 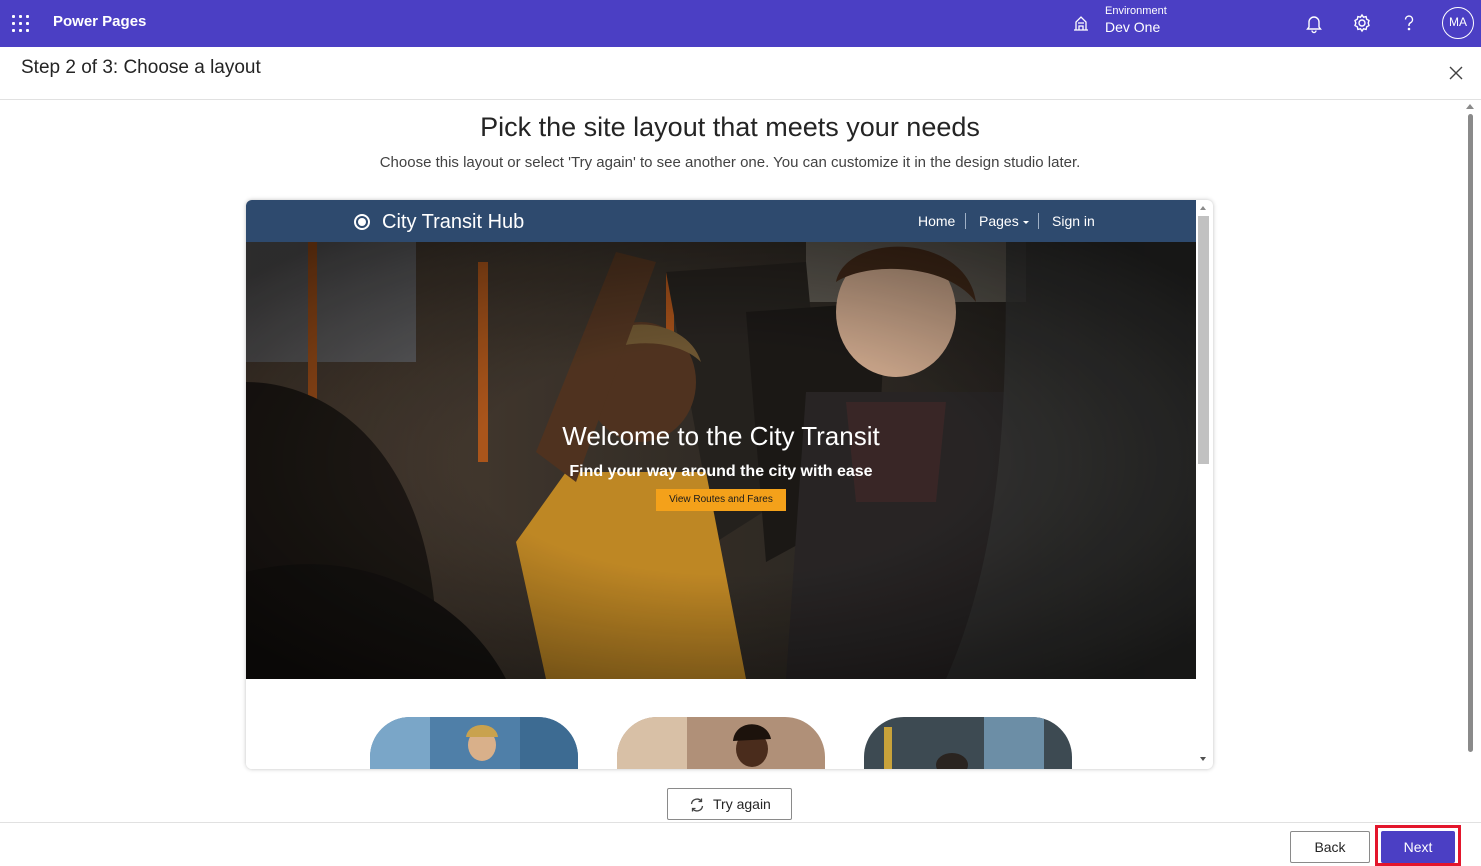 I want to click on preview-scroll-up-arrow, so click(x=1203, y=208).